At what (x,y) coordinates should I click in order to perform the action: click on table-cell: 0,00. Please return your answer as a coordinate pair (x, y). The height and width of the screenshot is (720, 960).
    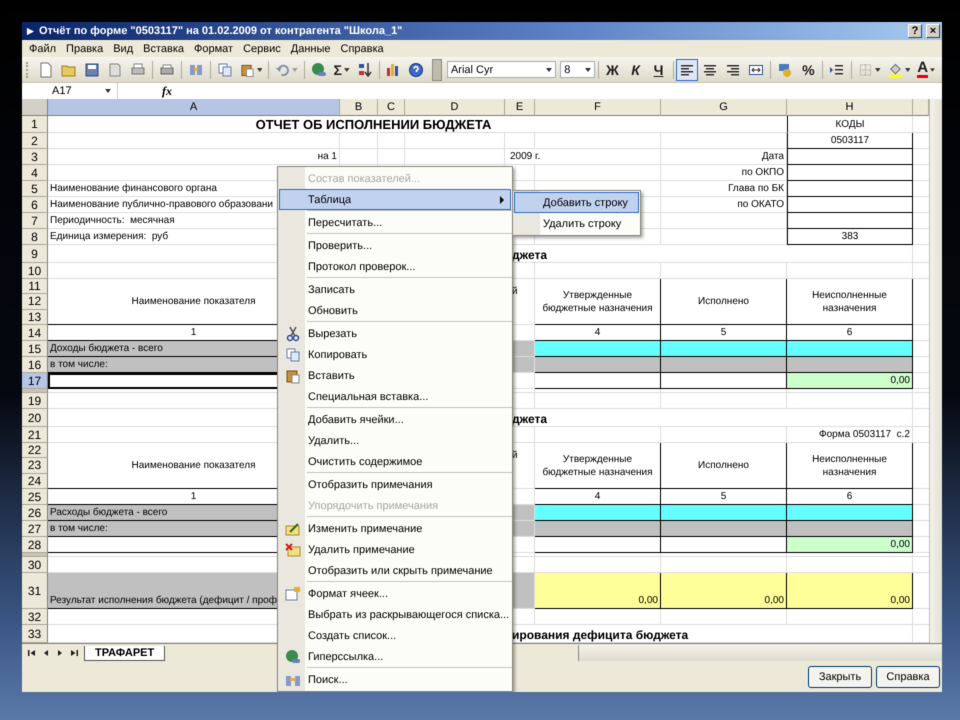
    Looking at the image, I should click on (598, 591).